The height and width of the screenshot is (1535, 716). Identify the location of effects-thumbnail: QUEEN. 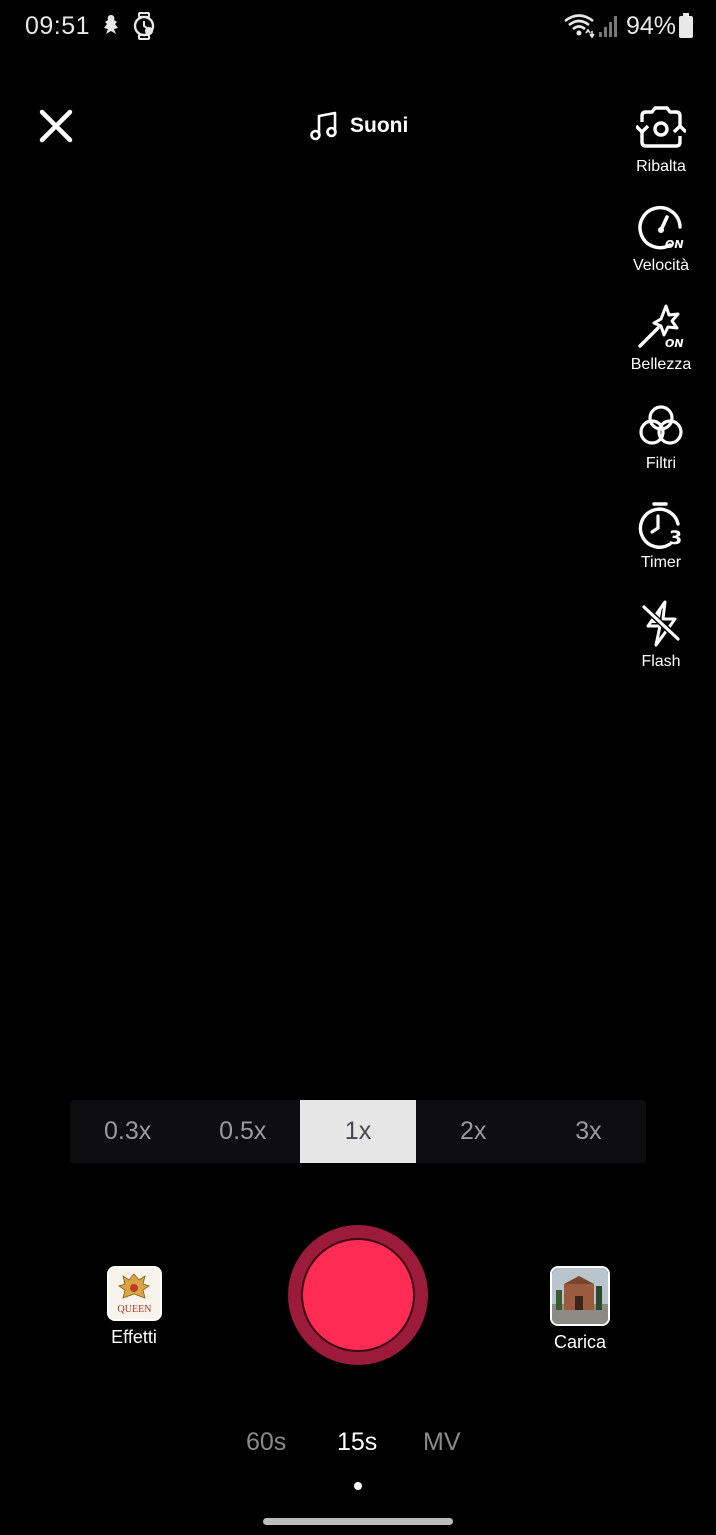
(134, 1293).